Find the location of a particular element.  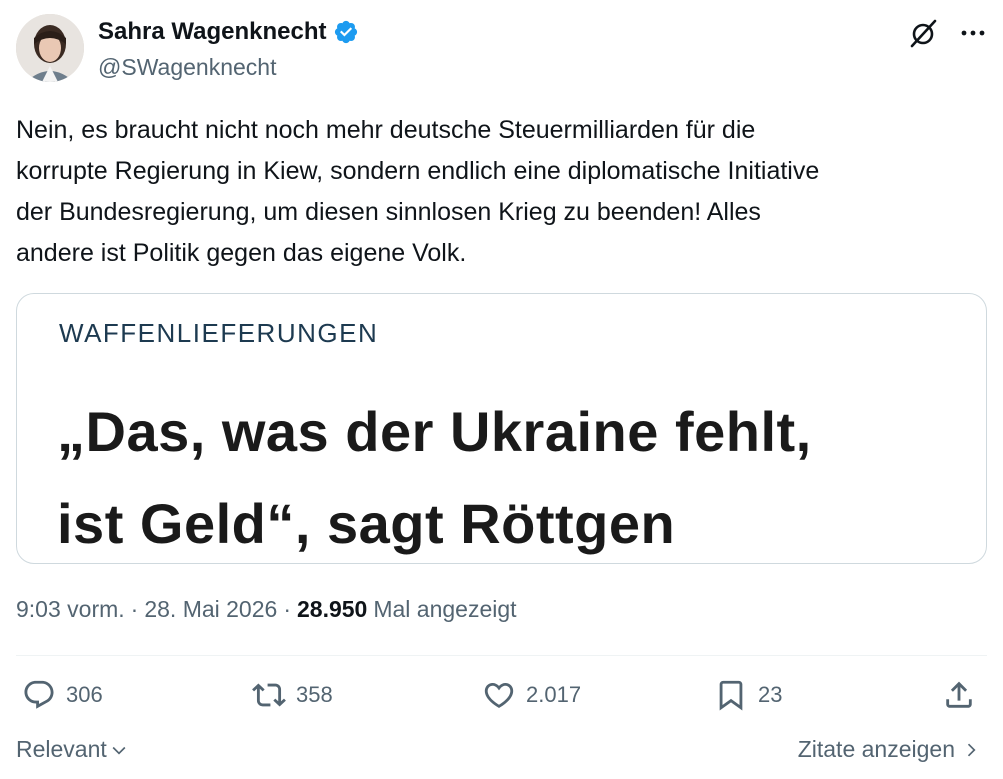

reply-icon is located at coordinates (39, 694).